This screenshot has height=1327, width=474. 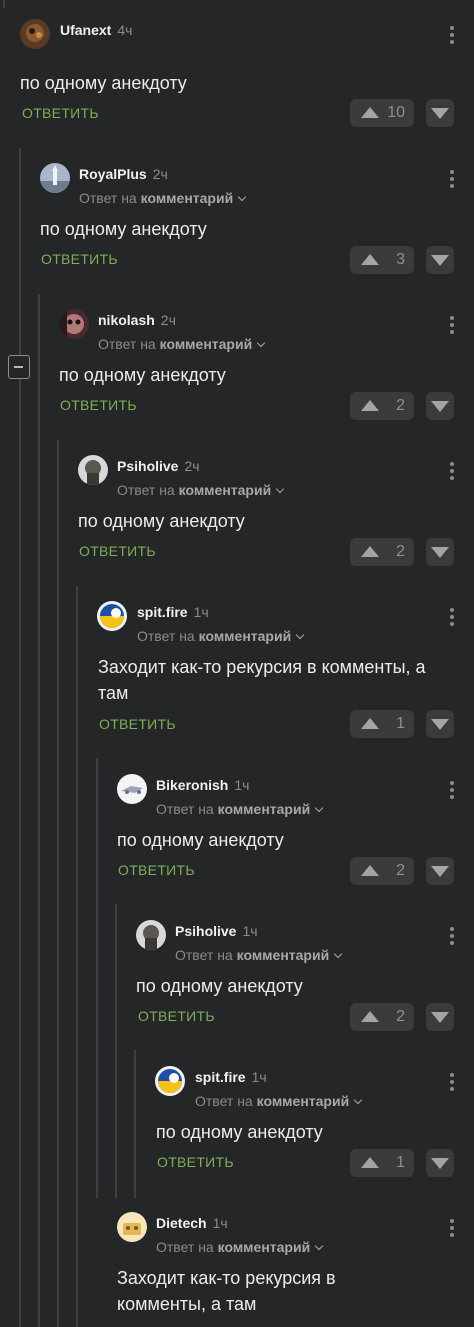 I want to click on author-name: Bikeronish 1ч, so click(x=202, y=785).